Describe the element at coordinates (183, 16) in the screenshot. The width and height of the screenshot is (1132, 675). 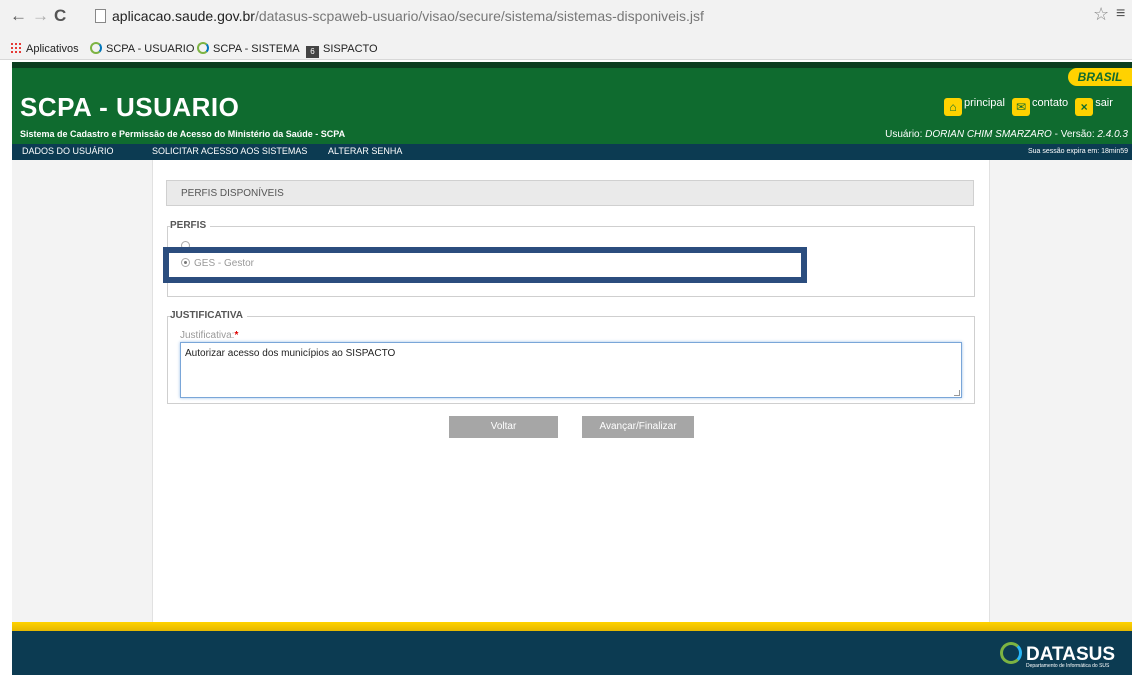
I see `url-host: aplicacao.saude.gov.br` at that location.